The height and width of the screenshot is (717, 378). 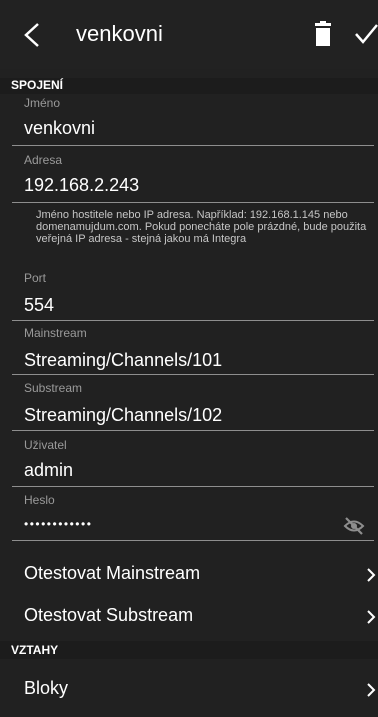 What do you see at coordinates (189, 34) in the screenshot?
I see `top-app-bar: venkovni` at bounding box center [189, 34].